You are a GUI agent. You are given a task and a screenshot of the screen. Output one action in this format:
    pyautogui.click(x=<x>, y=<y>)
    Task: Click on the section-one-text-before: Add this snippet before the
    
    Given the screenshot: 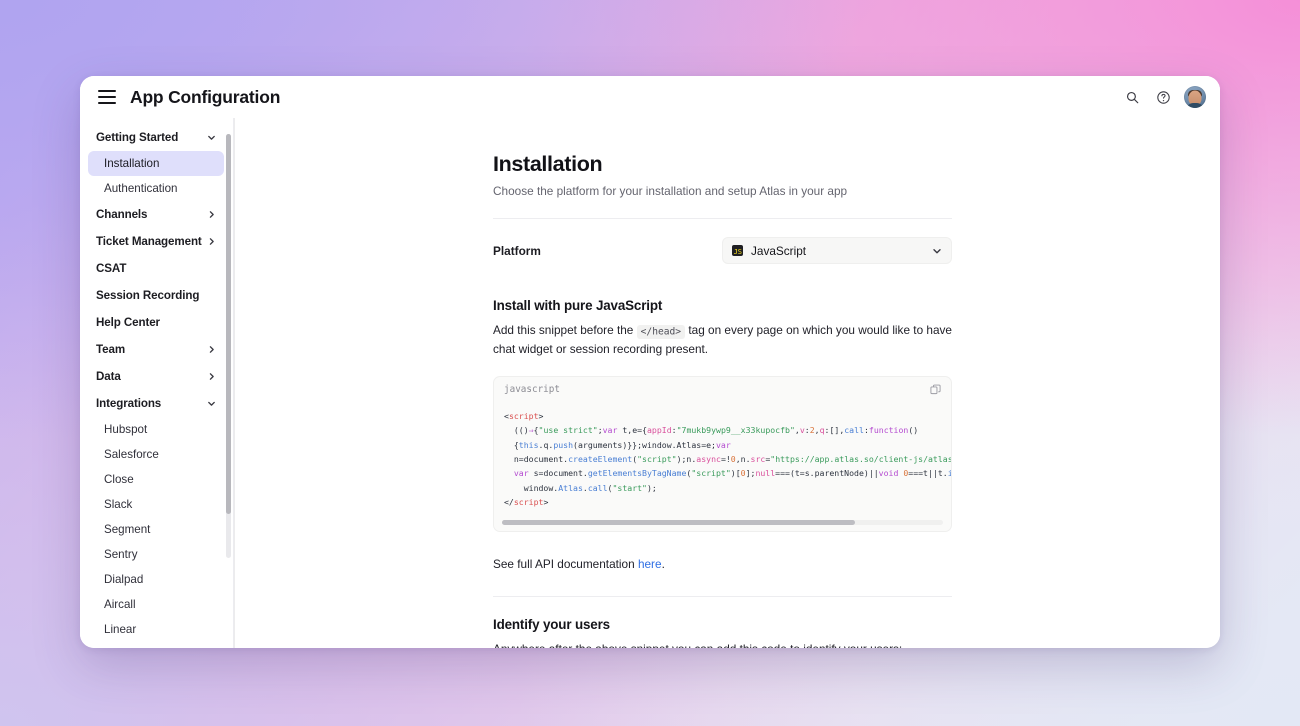 What is the action you would take?
    pyautogui.click(x=563, y=330)
    